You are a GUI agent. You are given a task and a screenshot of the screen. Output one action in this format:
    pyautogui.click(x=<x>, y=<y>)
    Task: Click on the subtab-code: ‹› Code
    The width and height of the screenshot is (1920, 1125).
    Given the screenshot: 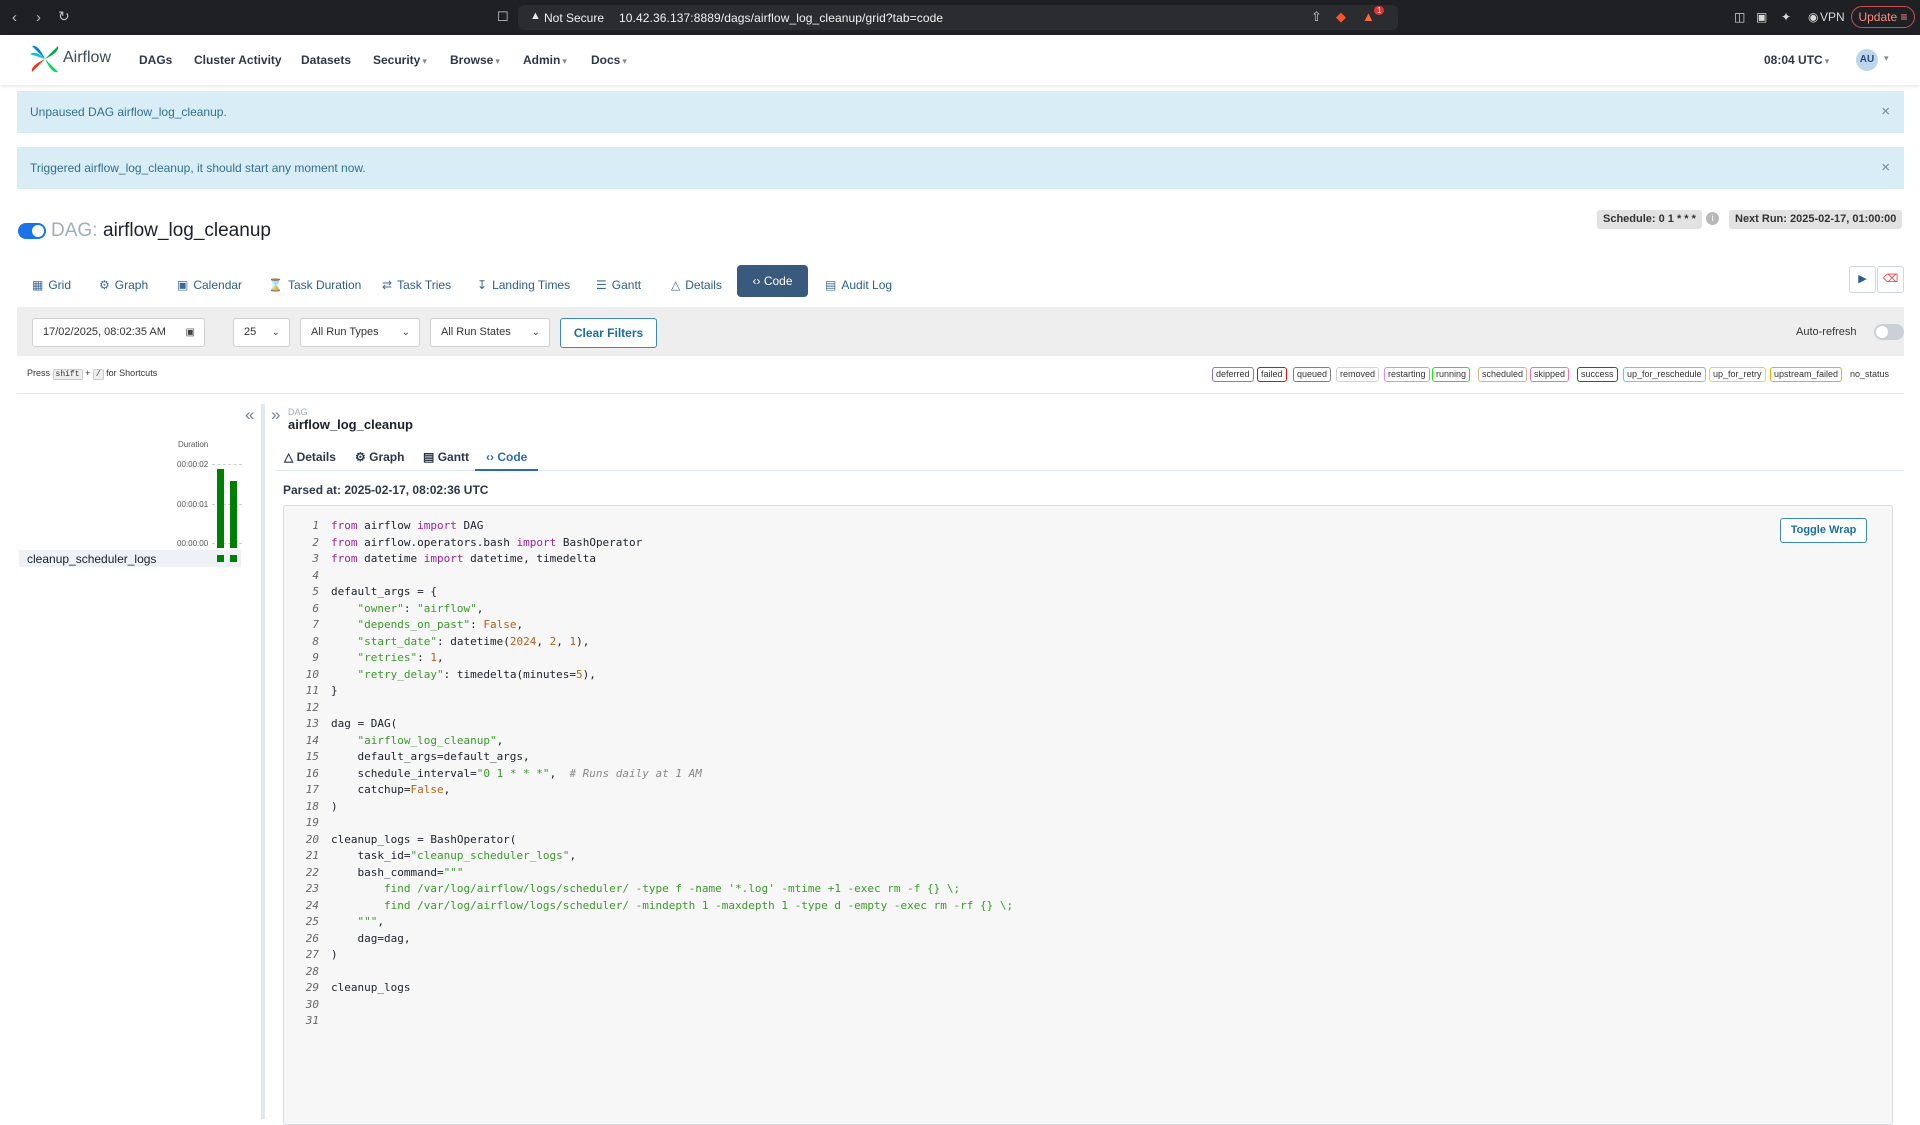 What is the action you would take?
    pyautogui.click(x=506, y=457)
    